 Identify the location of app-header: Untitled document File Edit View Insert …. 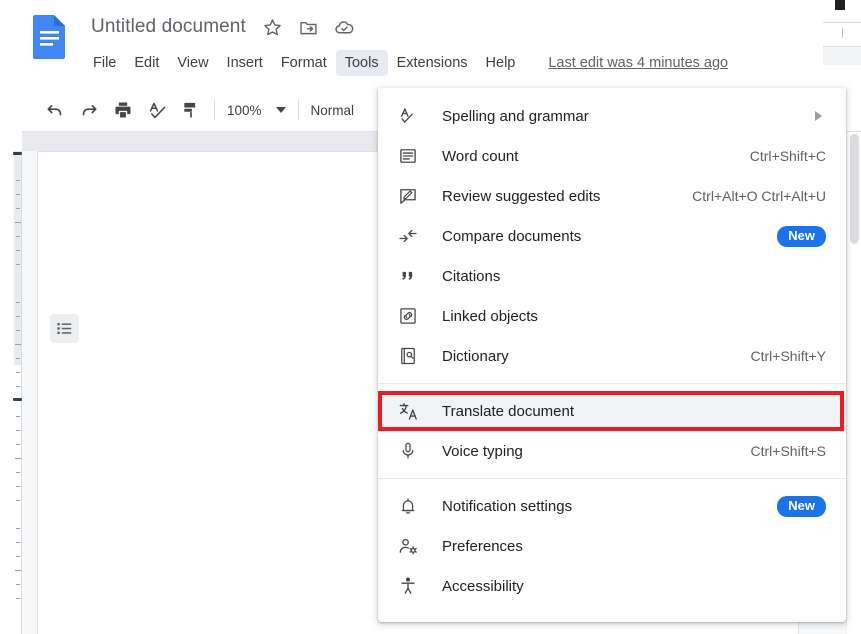
(430, 44).